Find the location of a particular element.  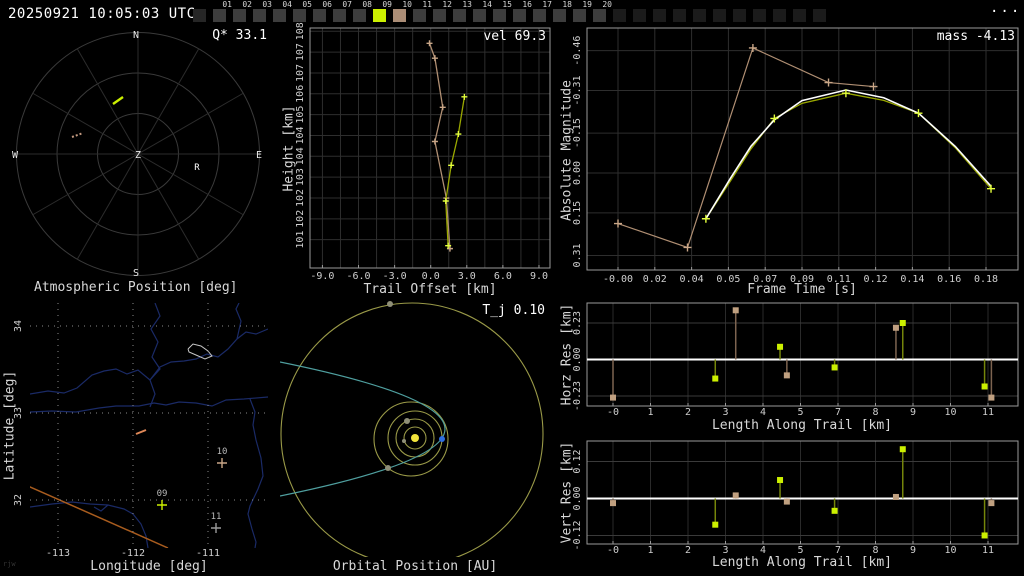

svg-text: 6.0 is located at coordinates (503, 276).